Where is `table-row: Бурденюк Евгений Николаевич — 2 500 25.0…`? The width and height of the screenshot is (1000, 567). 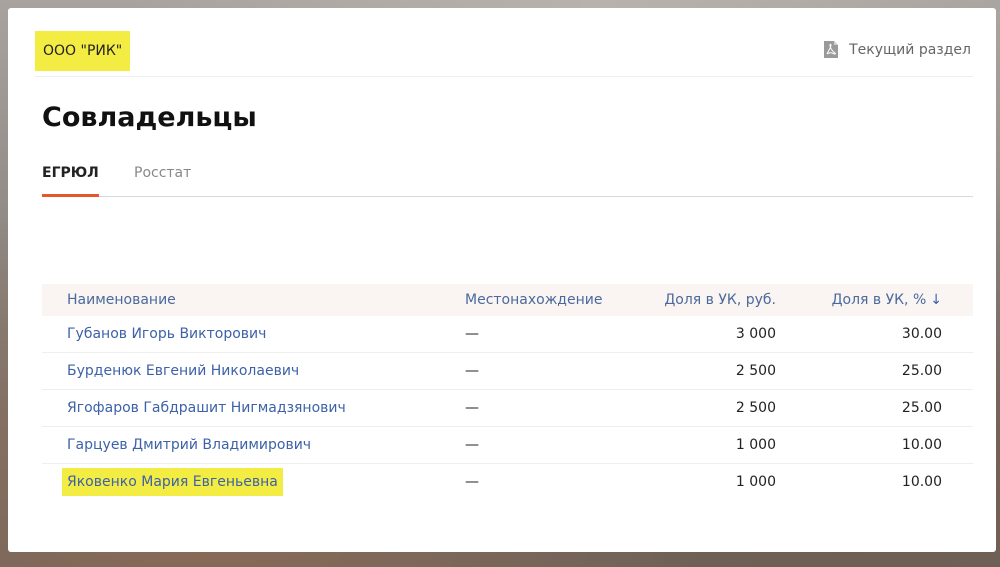
table-row: Бурденюк Евгений Николаевич — 2 500 25.0… is located at coordinates (507, 371).